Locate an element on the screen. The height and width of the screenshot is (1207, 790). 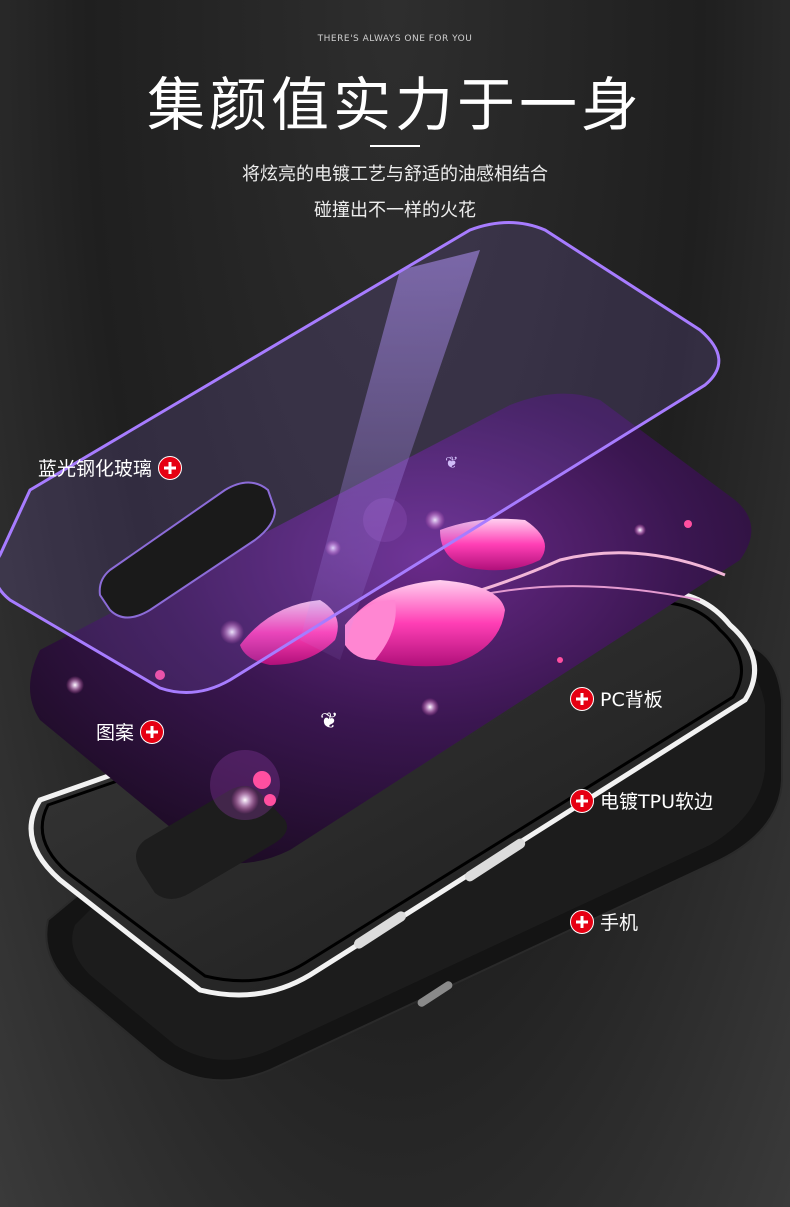
layer-label-pc-back: PC背板 is located at coordinates (616, 698).